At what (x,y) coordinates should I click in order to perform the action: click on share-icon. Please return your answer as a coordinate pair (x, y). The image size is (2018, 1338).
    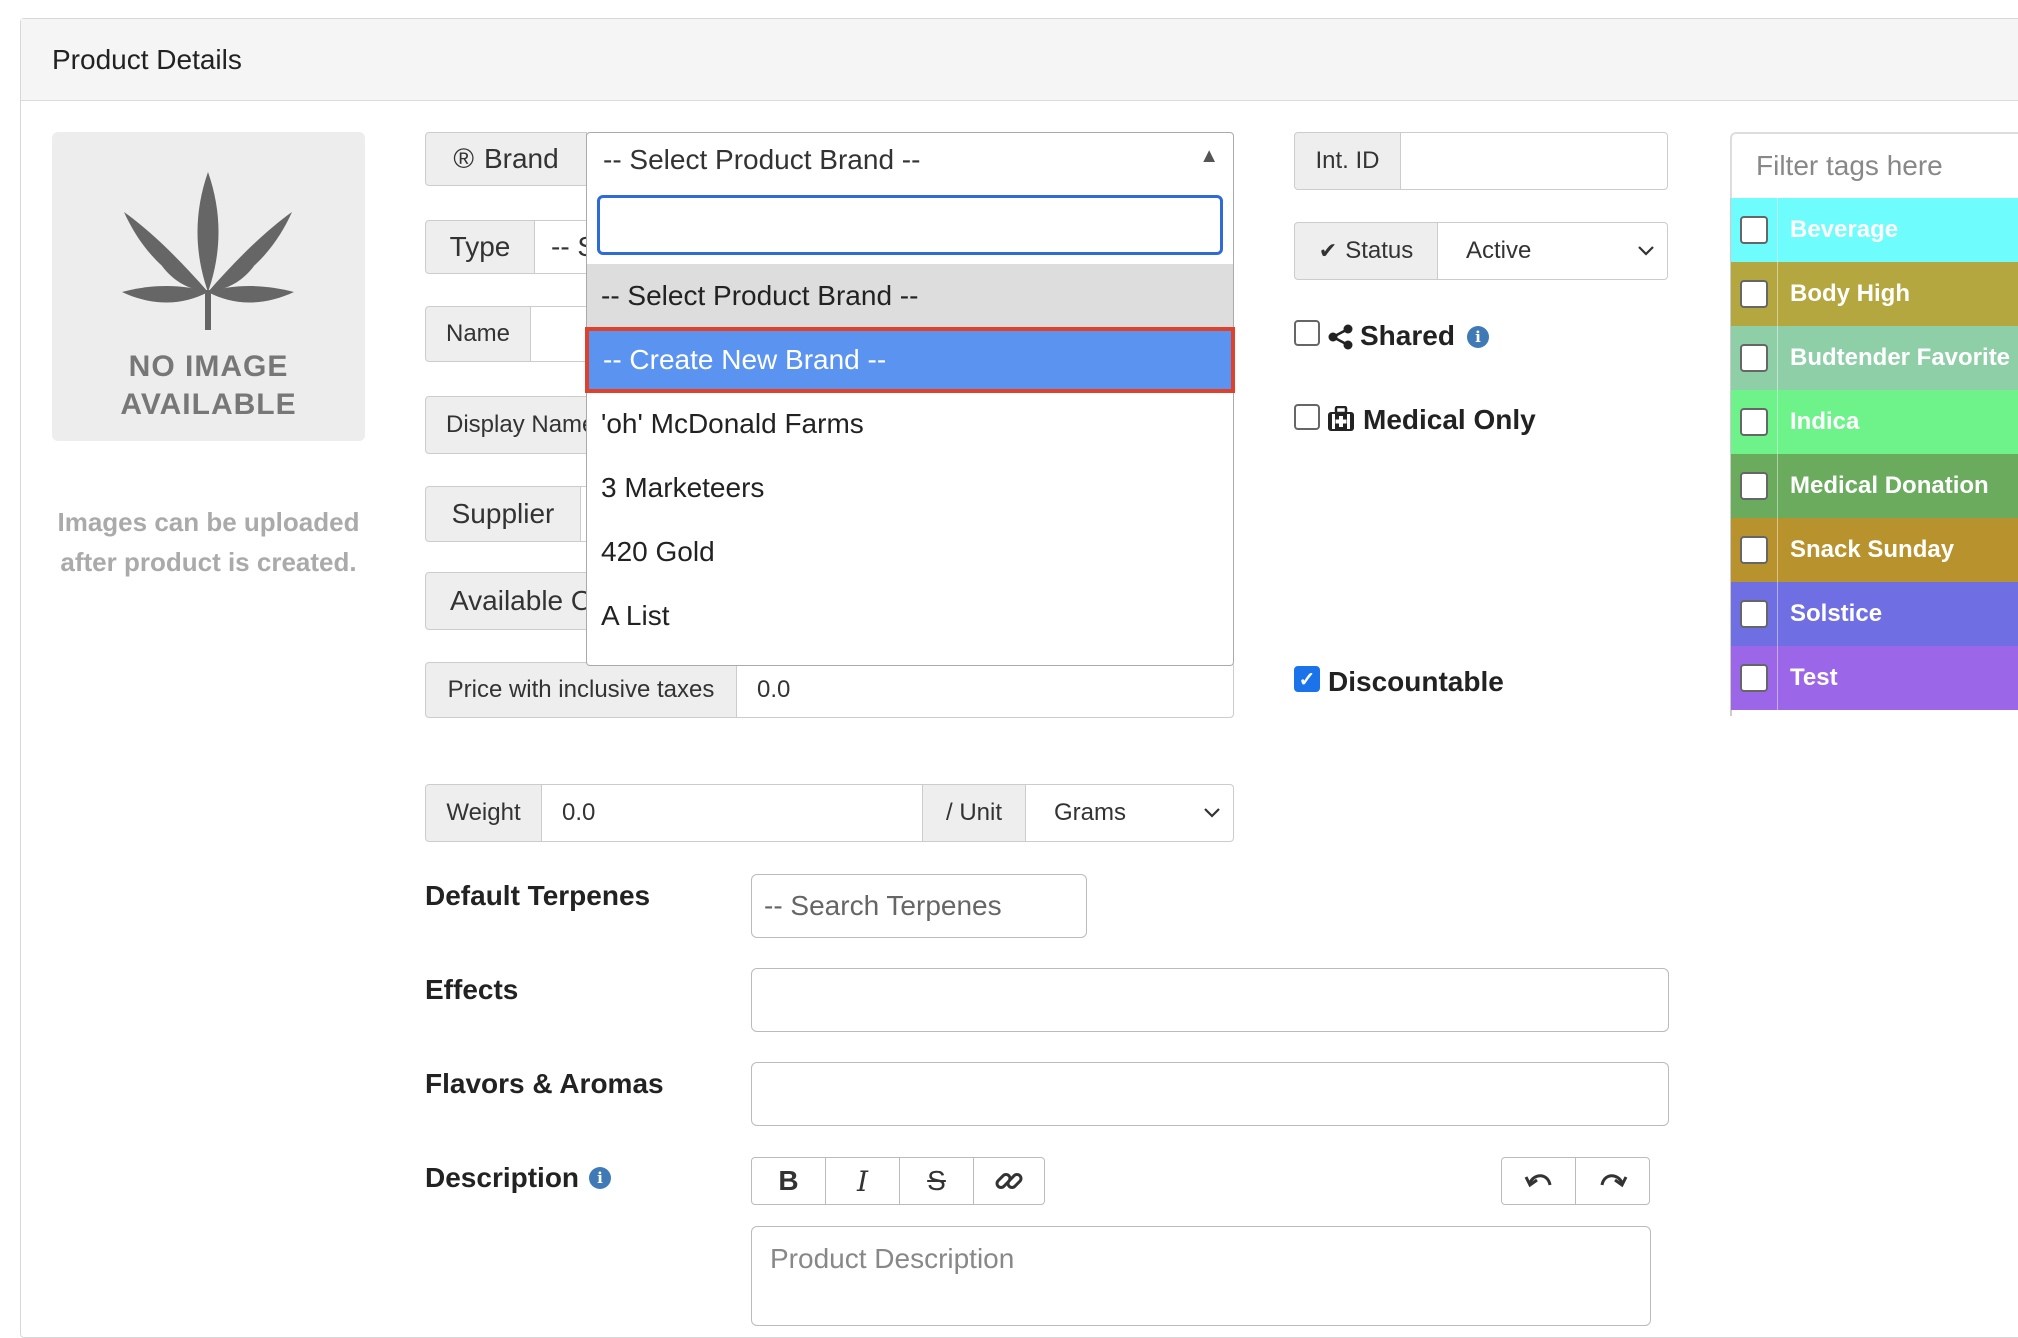
    Looking at the image, I should click on (1340, 337).